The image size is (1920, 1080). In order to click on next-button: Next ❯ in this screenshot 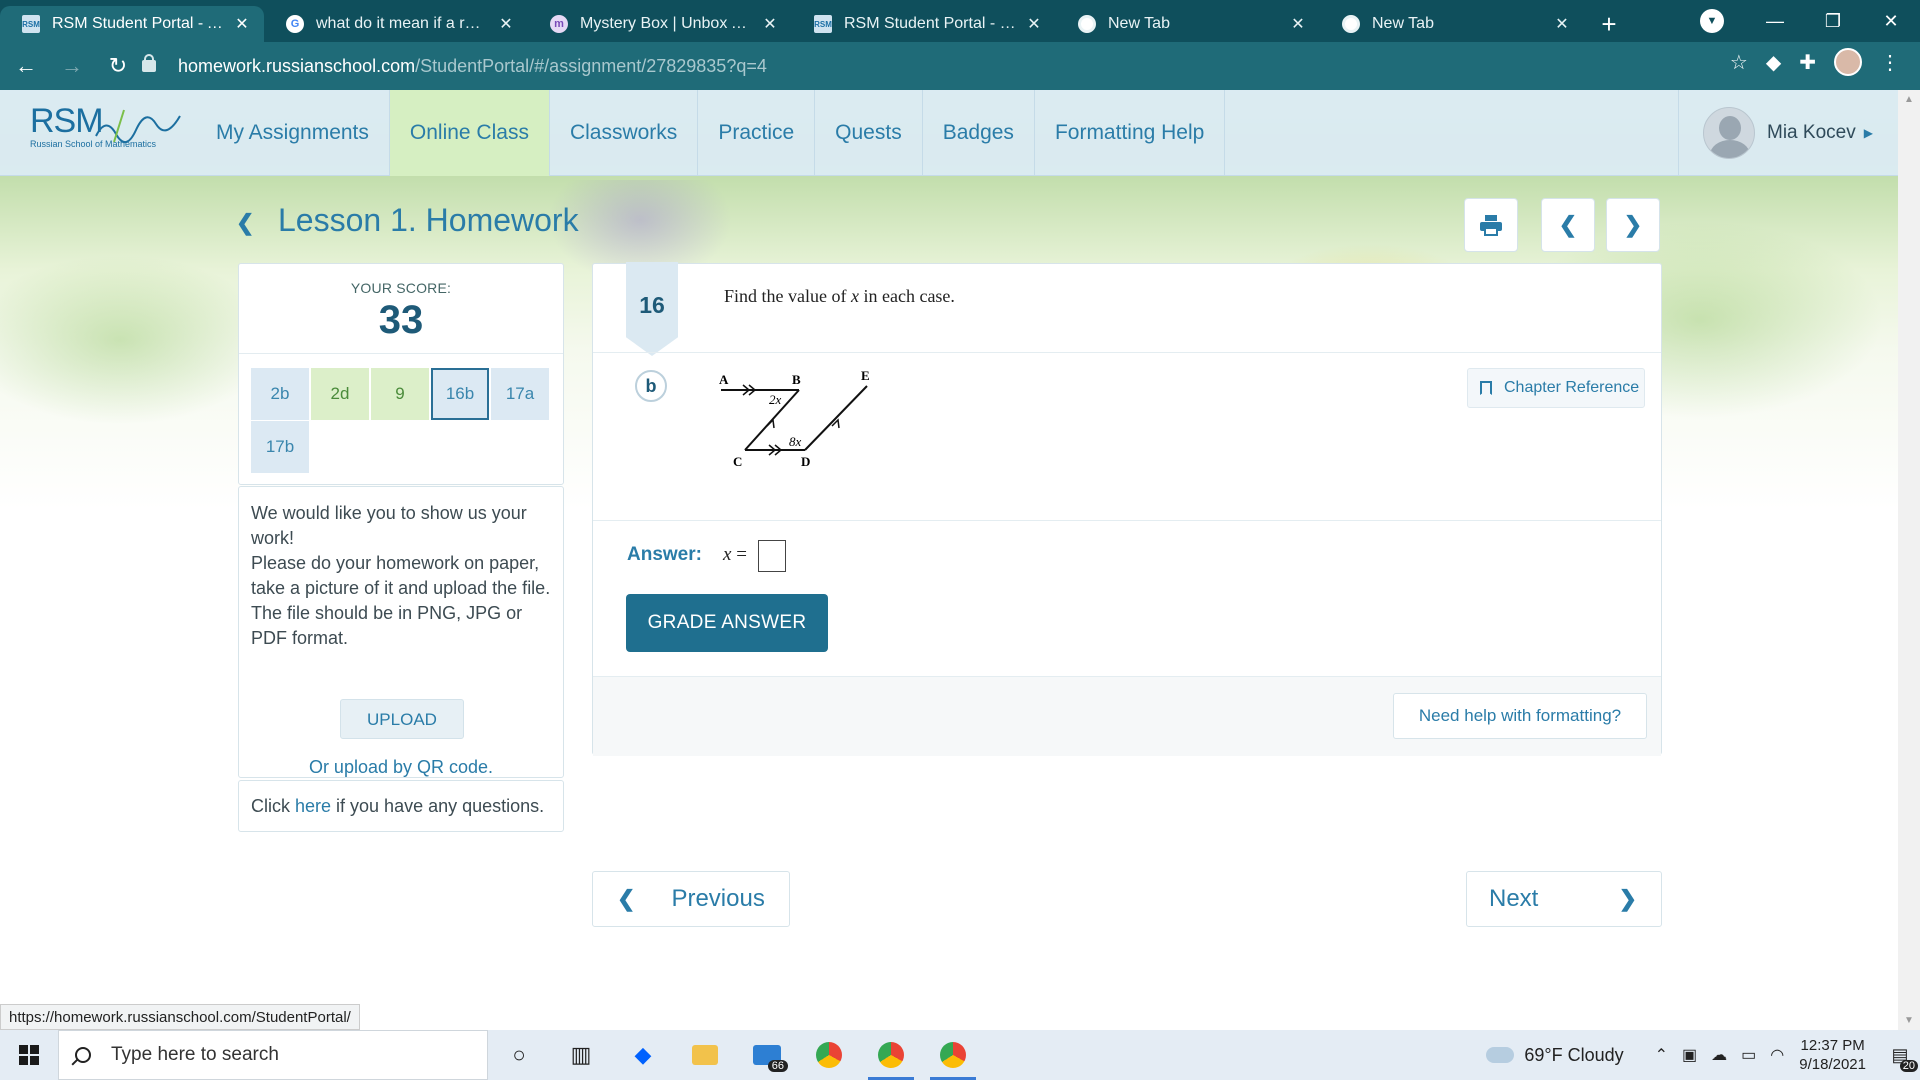, I will do `click(1564, 899)`.